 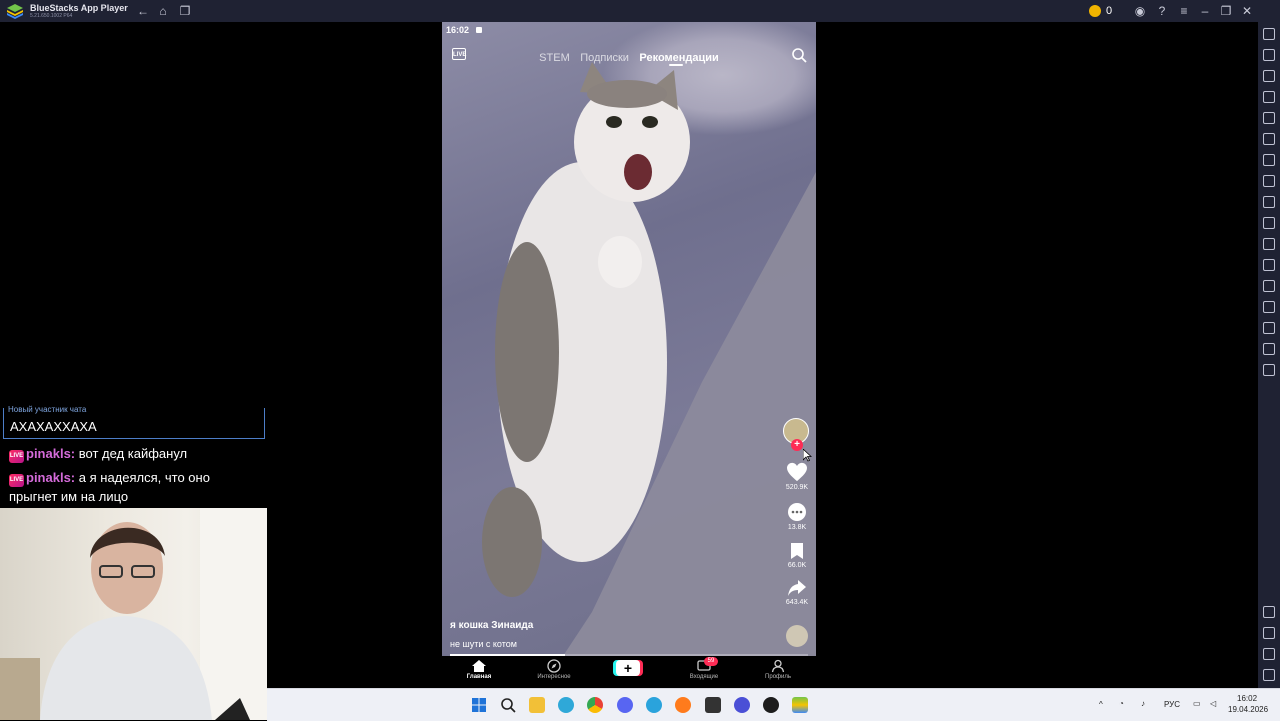 What do you see at coordinates (1269, 654) in the screenshot?
I see `home-nav-icon` at bounding box center [1269, 654].